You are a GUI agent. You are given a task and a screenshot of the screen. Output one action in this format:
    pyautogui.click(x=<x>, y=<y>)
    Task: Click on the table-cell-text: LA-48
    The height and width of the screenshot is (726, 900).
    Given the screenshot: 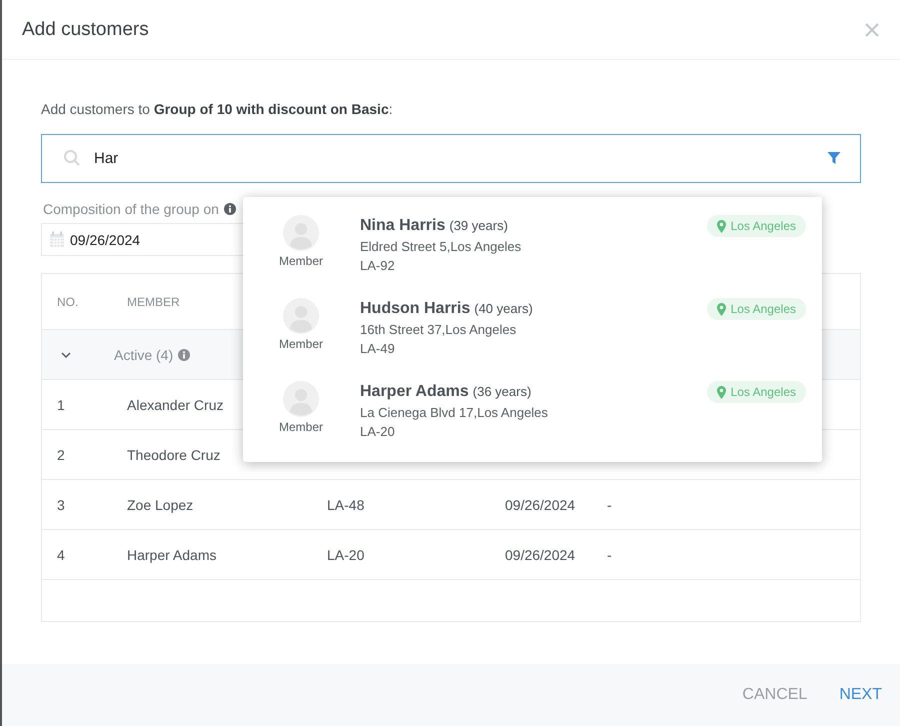 What is the action you would take?
    pyautogui.click(x=346, y=504)
    